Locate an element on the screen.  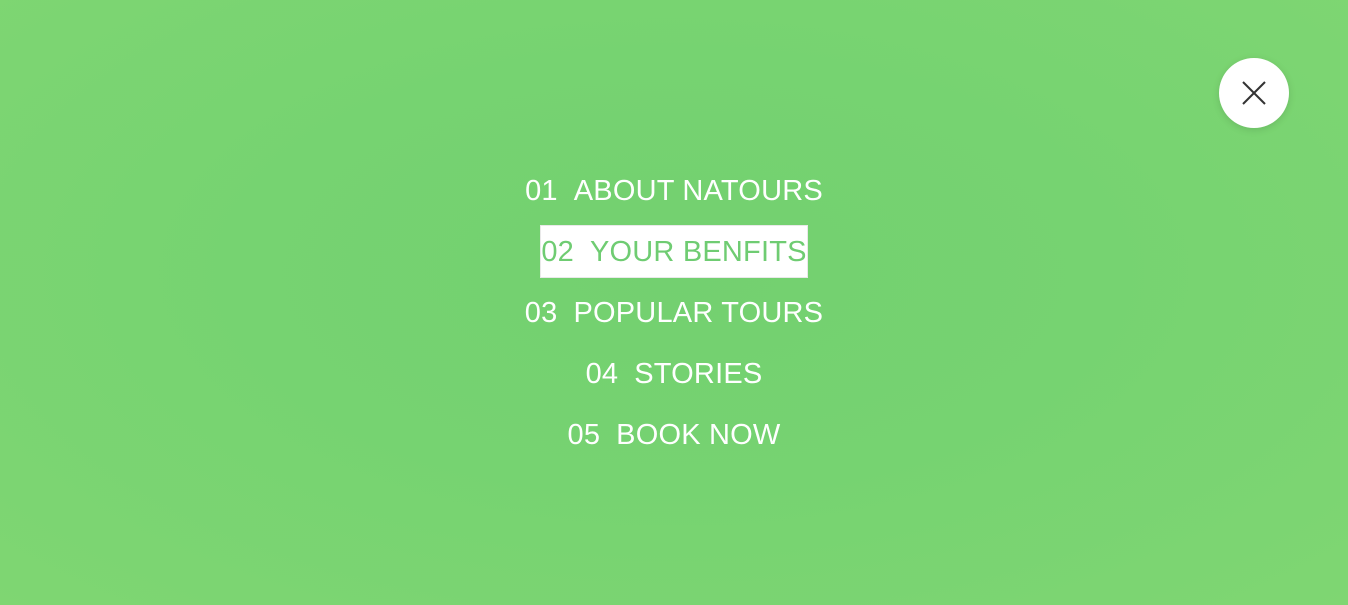
nav-item-about: 01 ABOUT NATOURS is located at coordinates (674, 191).